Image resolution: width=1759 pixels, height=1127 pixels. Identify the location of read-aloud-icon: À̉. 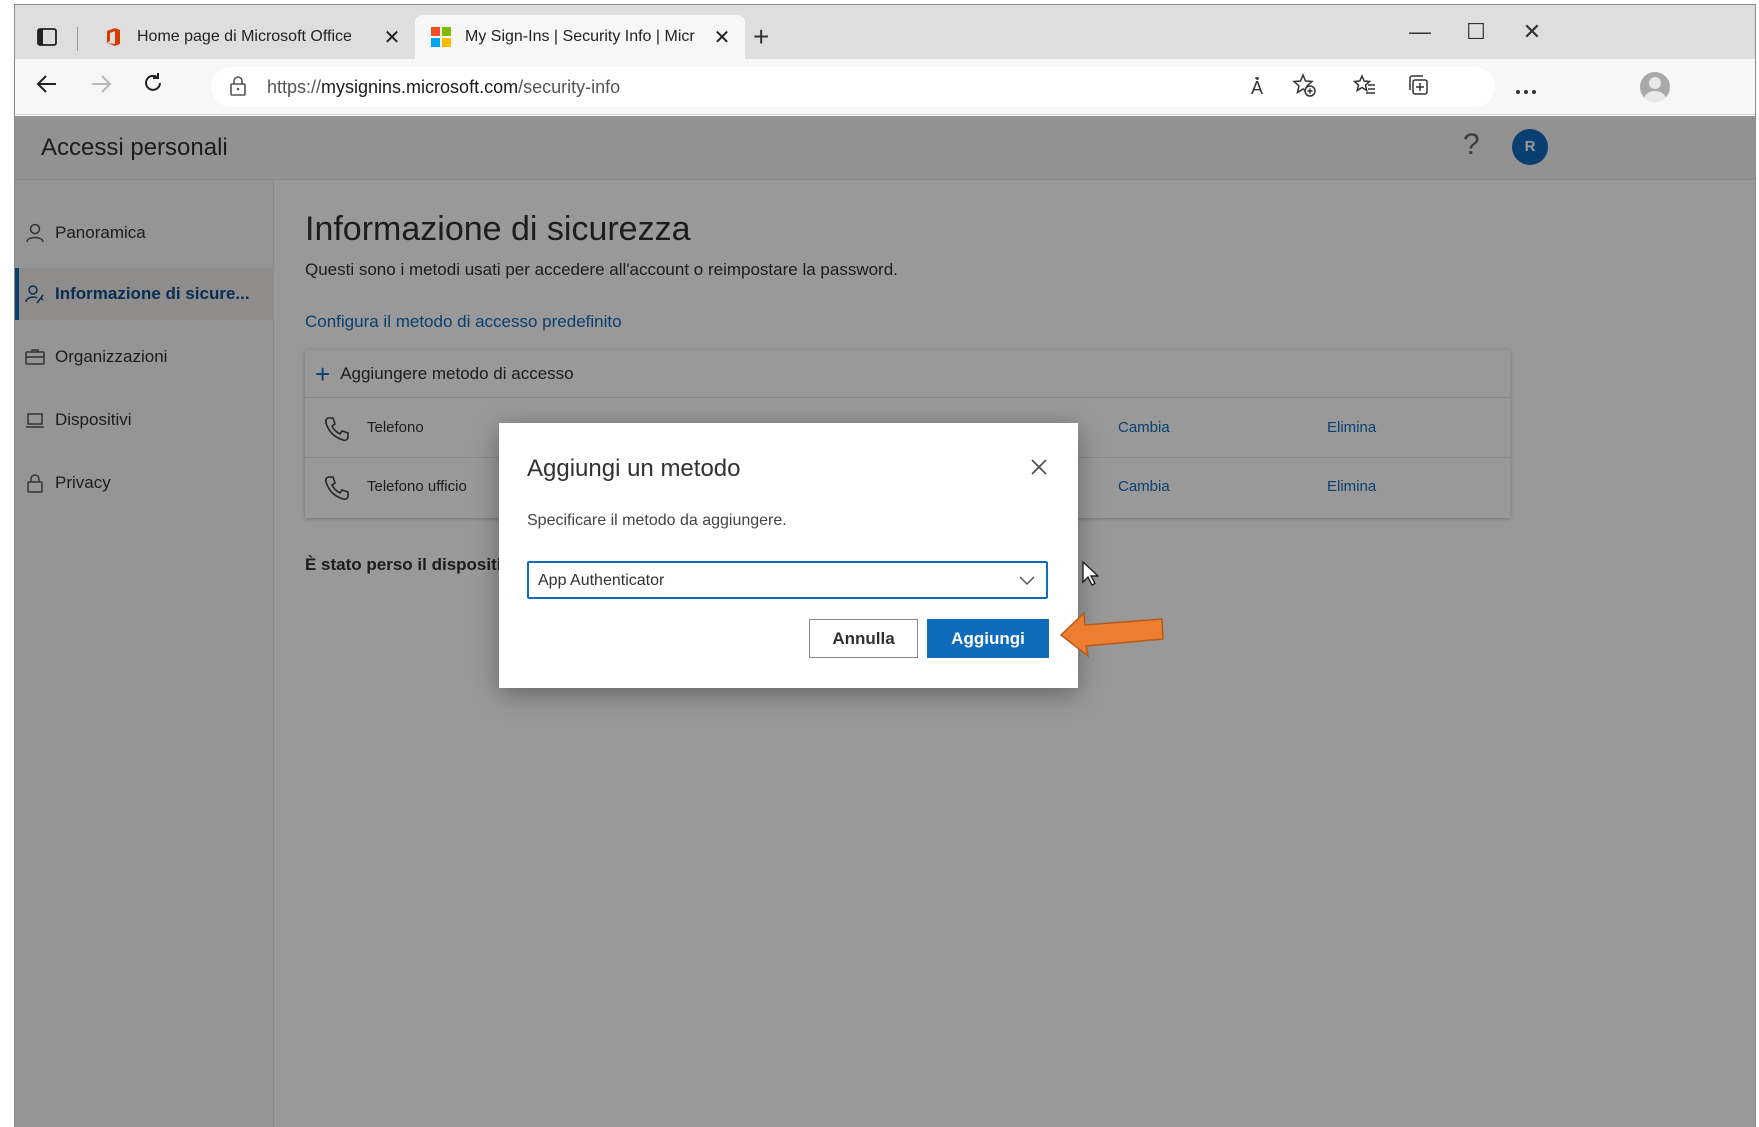
(1257, 88).